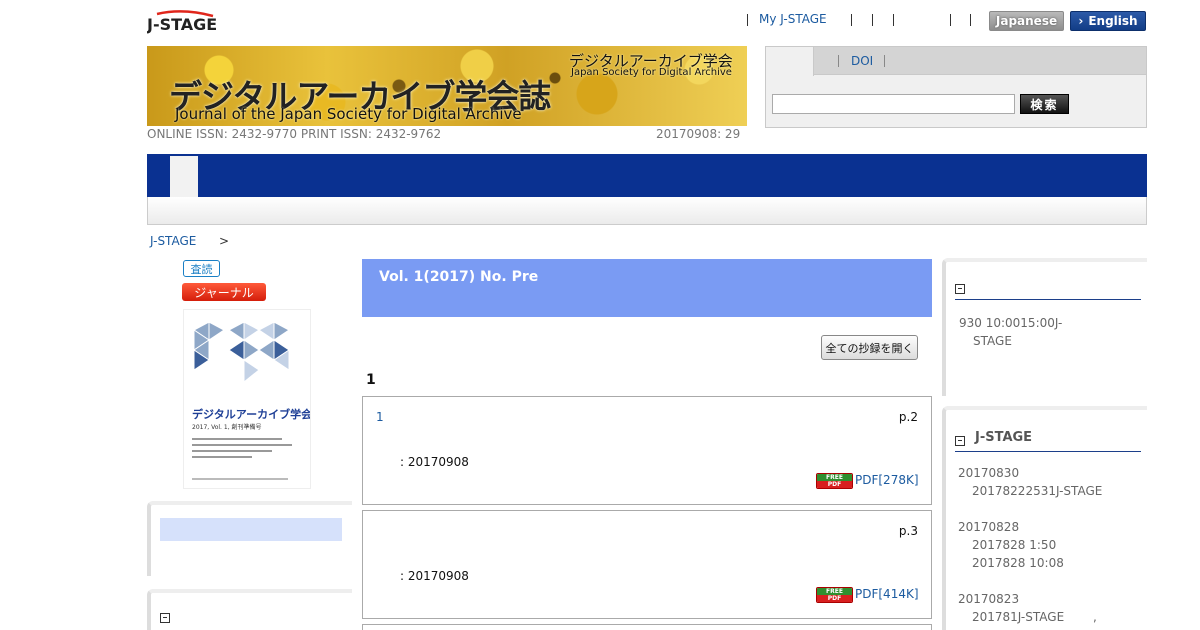 The image size is (1200, 630). What do you see at coordinates (869, 347) in the screenshot?
I see `open-all-abstracts-button: 全ての抄録を開く` at bounding box center [869, 347].